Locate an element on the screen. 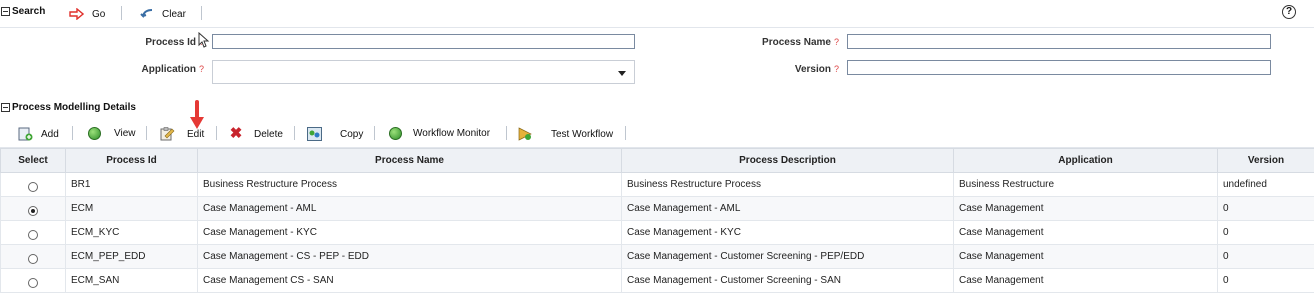 This screenshot has width=1314, height=293. copy-button: Copy is located at coordinates (335, 134).